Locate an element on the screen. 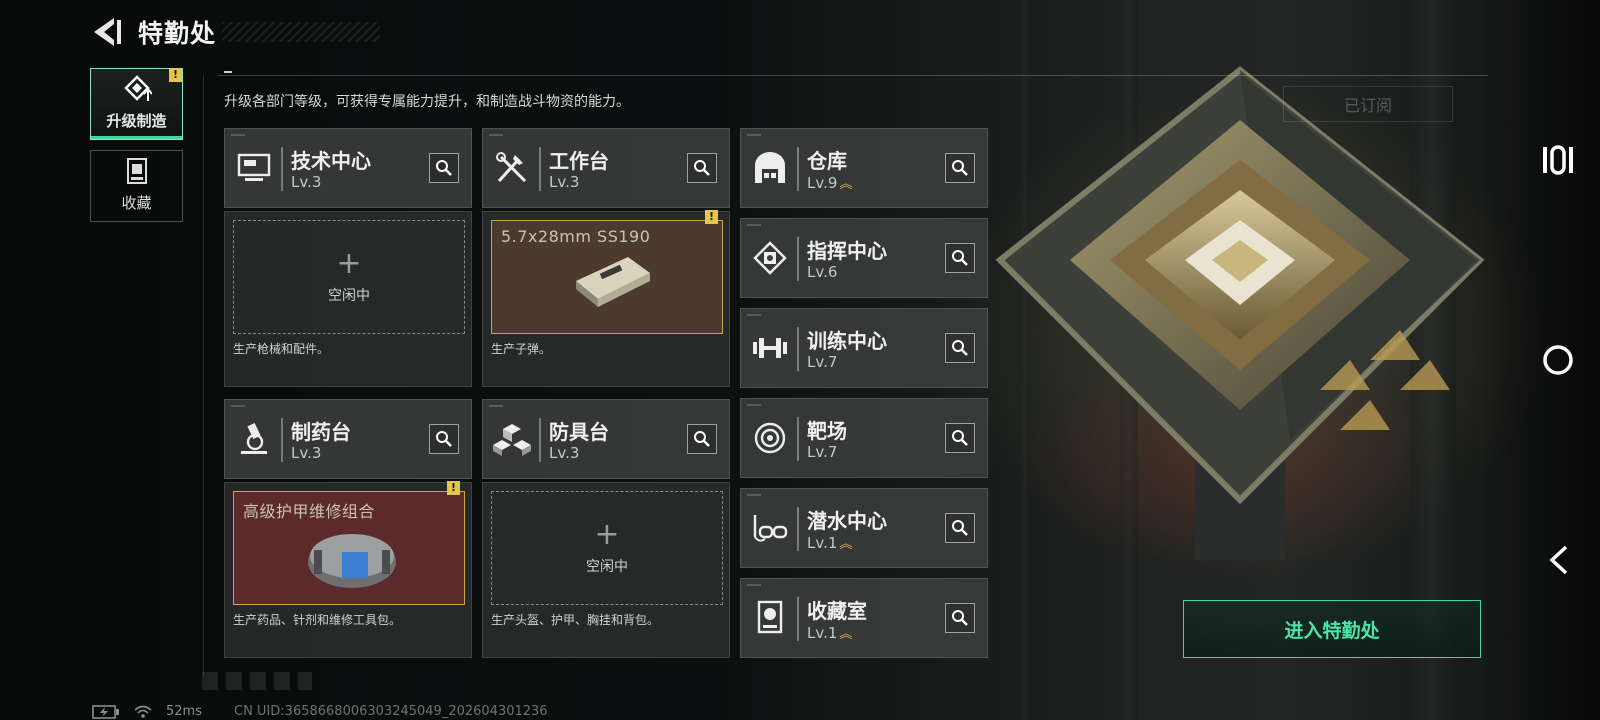  system-back-button is located at coordinates (1558, 560).